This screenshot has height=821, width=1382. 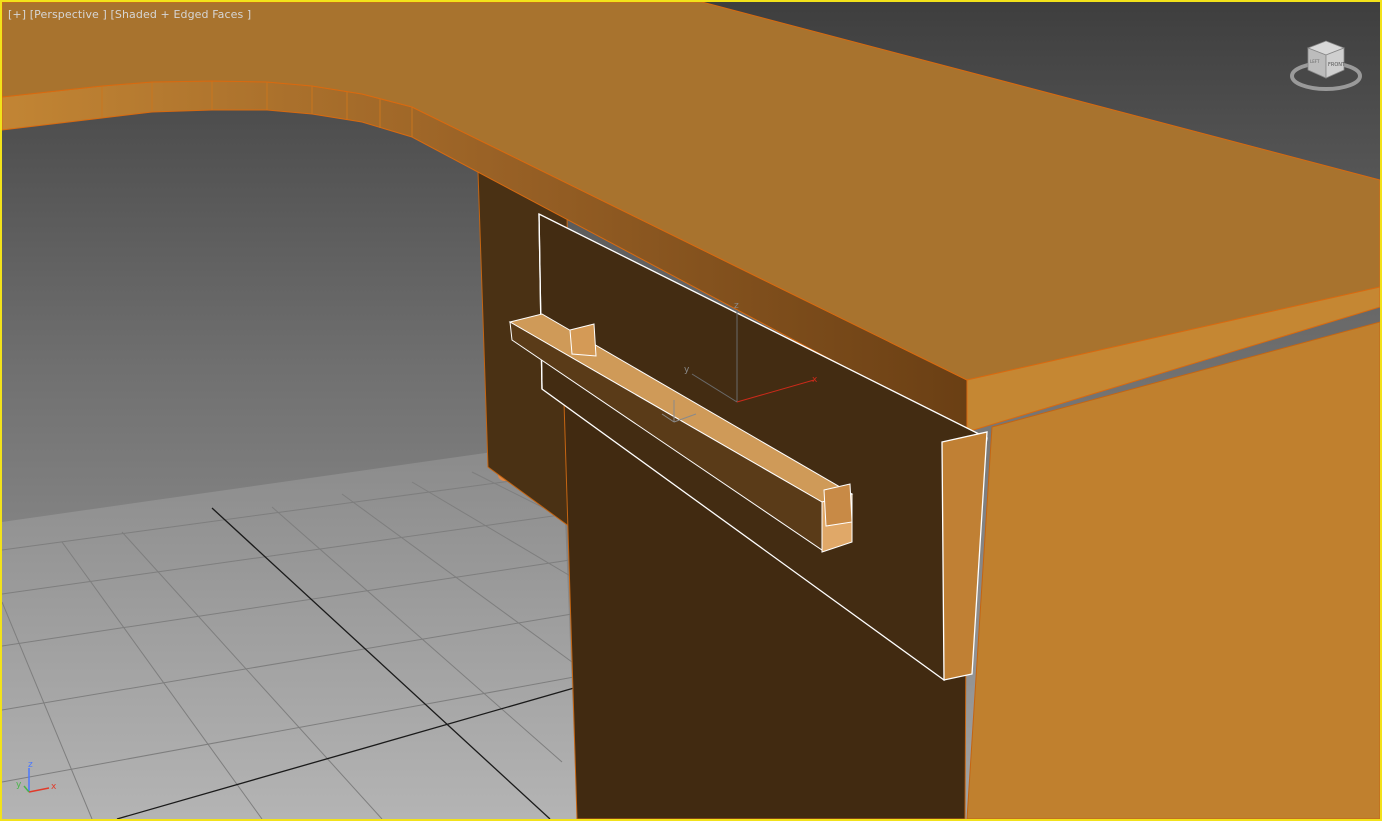 I want to click on viewcube: FRONT LEFT, so click(x=1326, y=66).